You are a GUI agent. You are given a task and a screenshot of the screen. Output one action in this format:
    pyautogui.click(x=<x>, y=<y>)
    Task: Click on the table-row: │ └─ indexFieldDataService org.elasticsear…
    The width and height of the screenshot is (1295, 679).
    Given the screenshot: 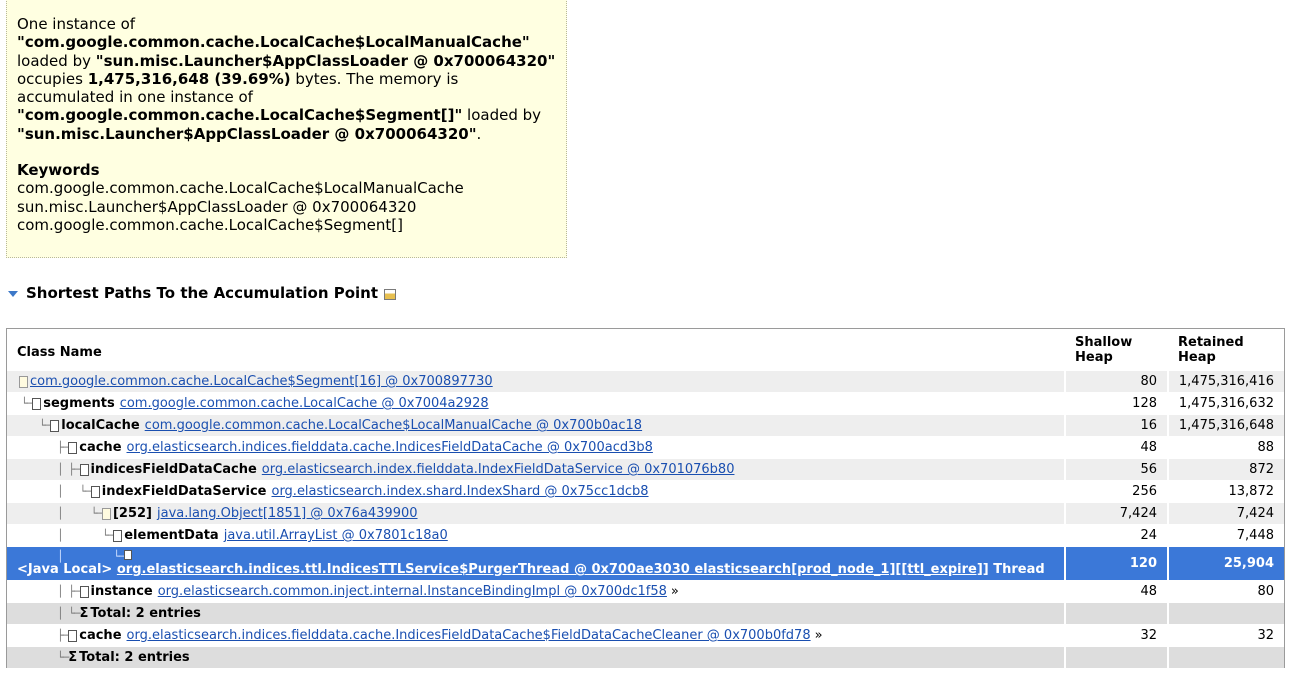 What is the action you would take?
    pyautogui.click(x=645, y=491)
    